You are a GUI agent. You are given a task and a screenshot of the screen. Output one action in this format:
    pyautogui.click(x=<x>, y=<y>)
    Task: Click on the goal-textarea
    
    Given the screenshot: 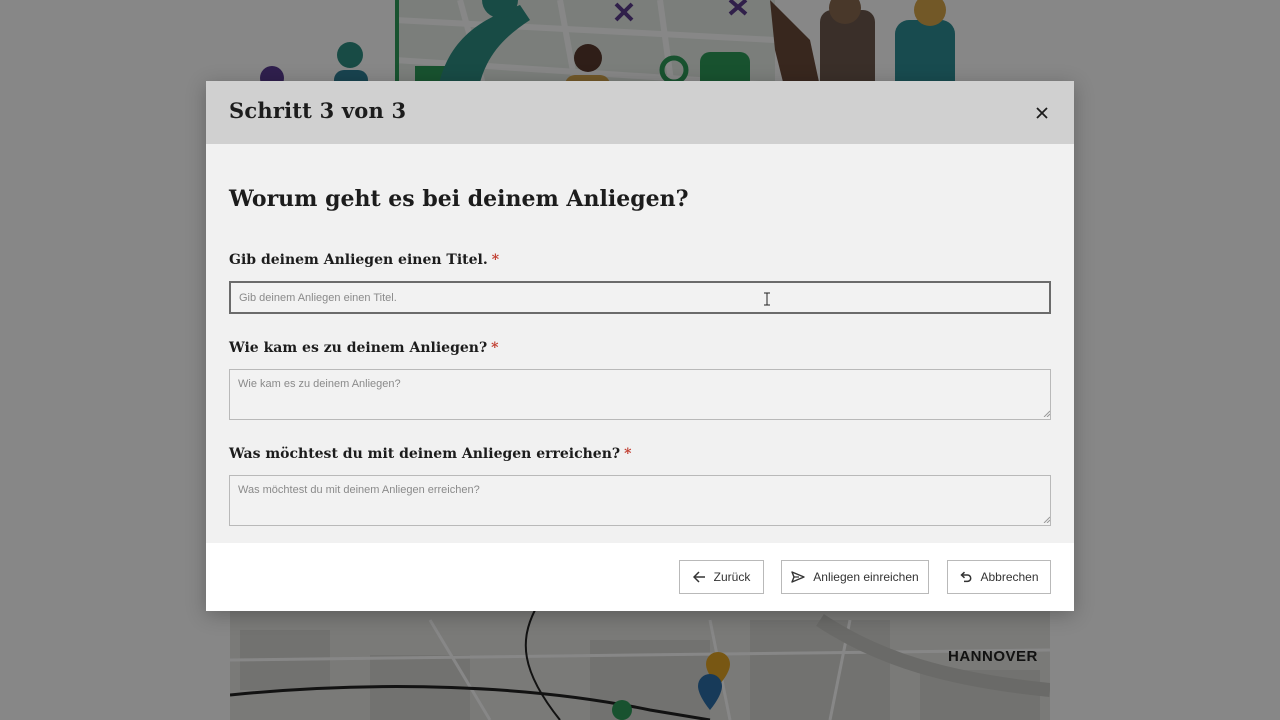 What is the action you would take?
    pyautogui.click(x=640, y=500)
    